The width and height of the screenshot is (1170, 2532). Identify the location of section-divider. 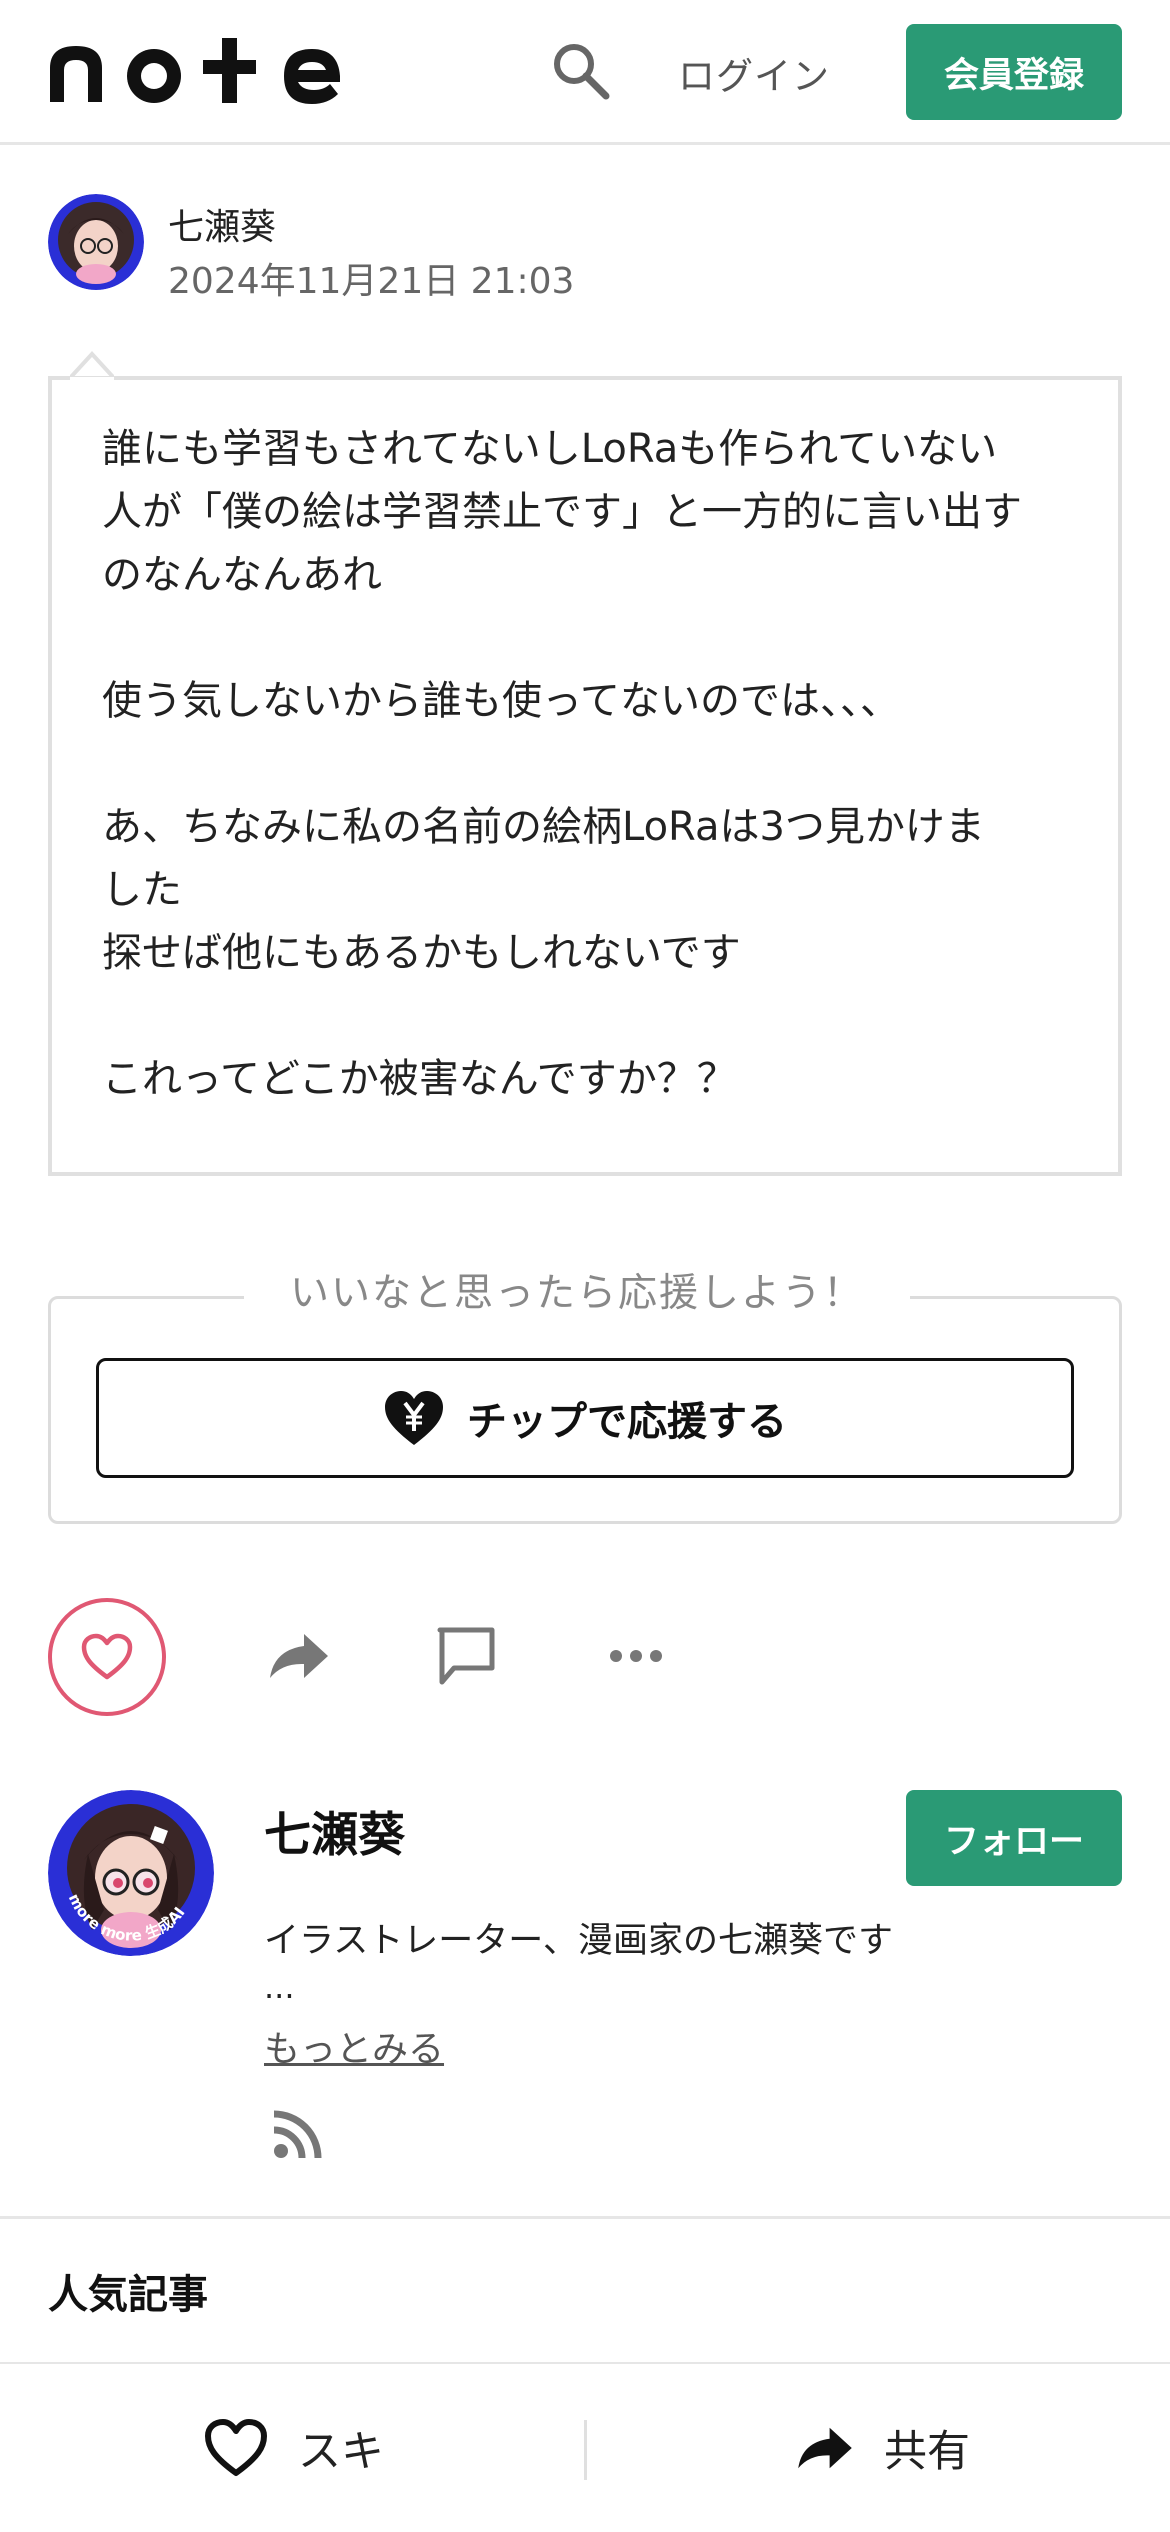
(585, 2217).